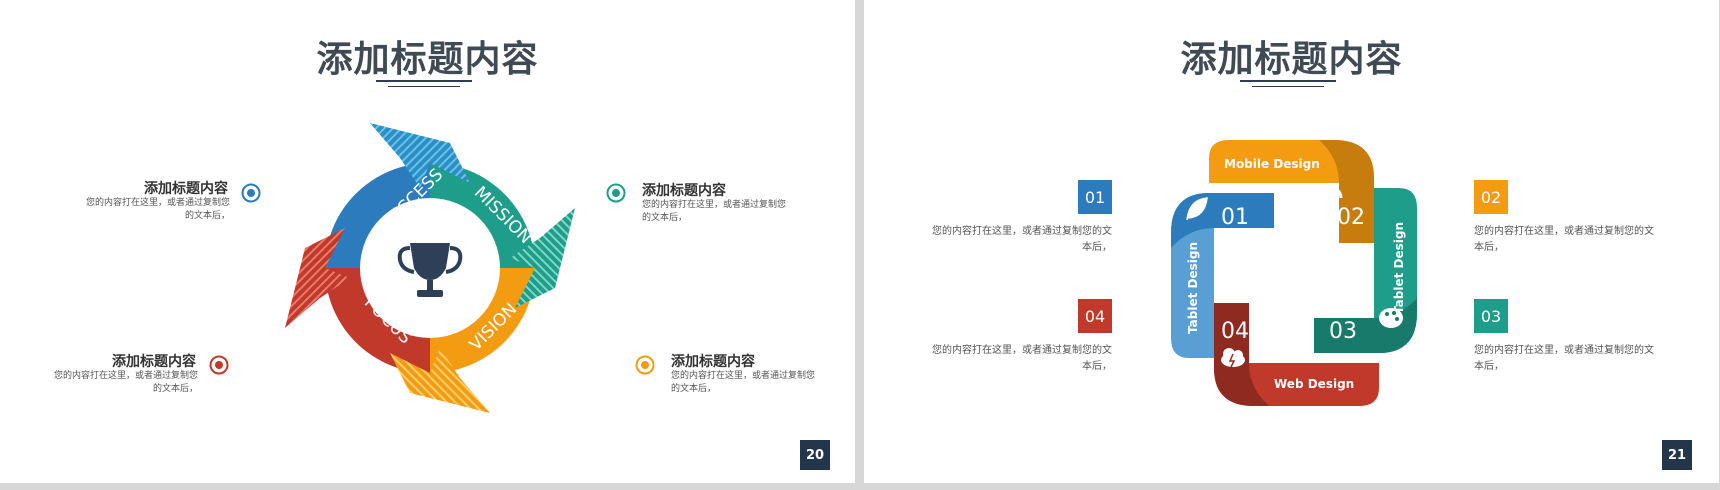 This screenshot has height=490, width=1720. What do you see at coordinates (1272, 164) in the screenshot?
I see `label-mobile-design: Mobile Design` at bounding box center [1272, 164].